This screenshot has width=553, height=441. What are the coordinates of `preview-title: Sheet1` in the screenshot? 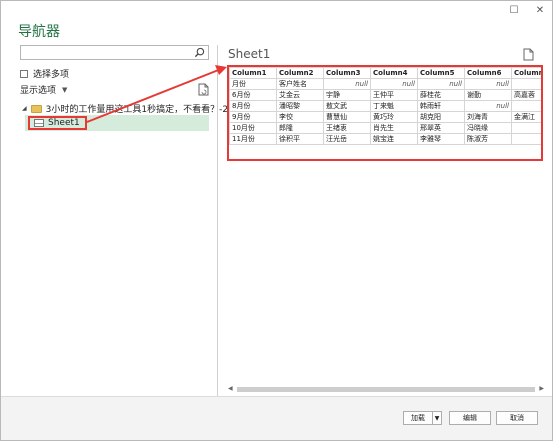 It's located at (249, 54).